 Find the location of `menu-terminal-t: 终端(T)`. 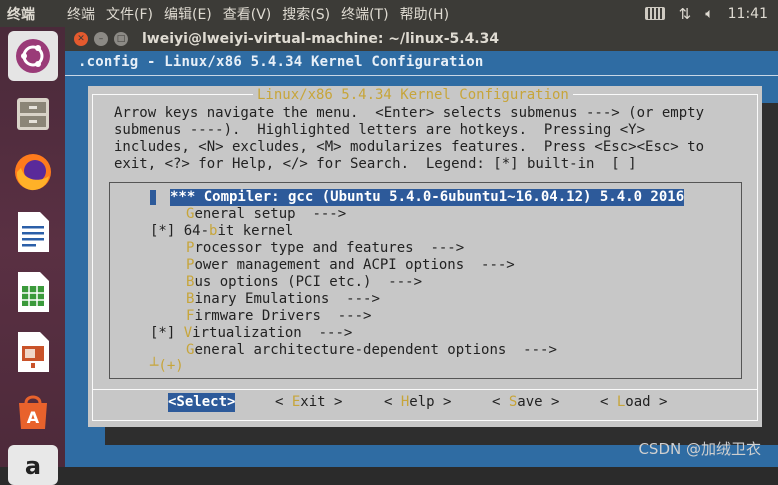

menu-terminal-t: 终端(T) is located at coordinates (364, 14).